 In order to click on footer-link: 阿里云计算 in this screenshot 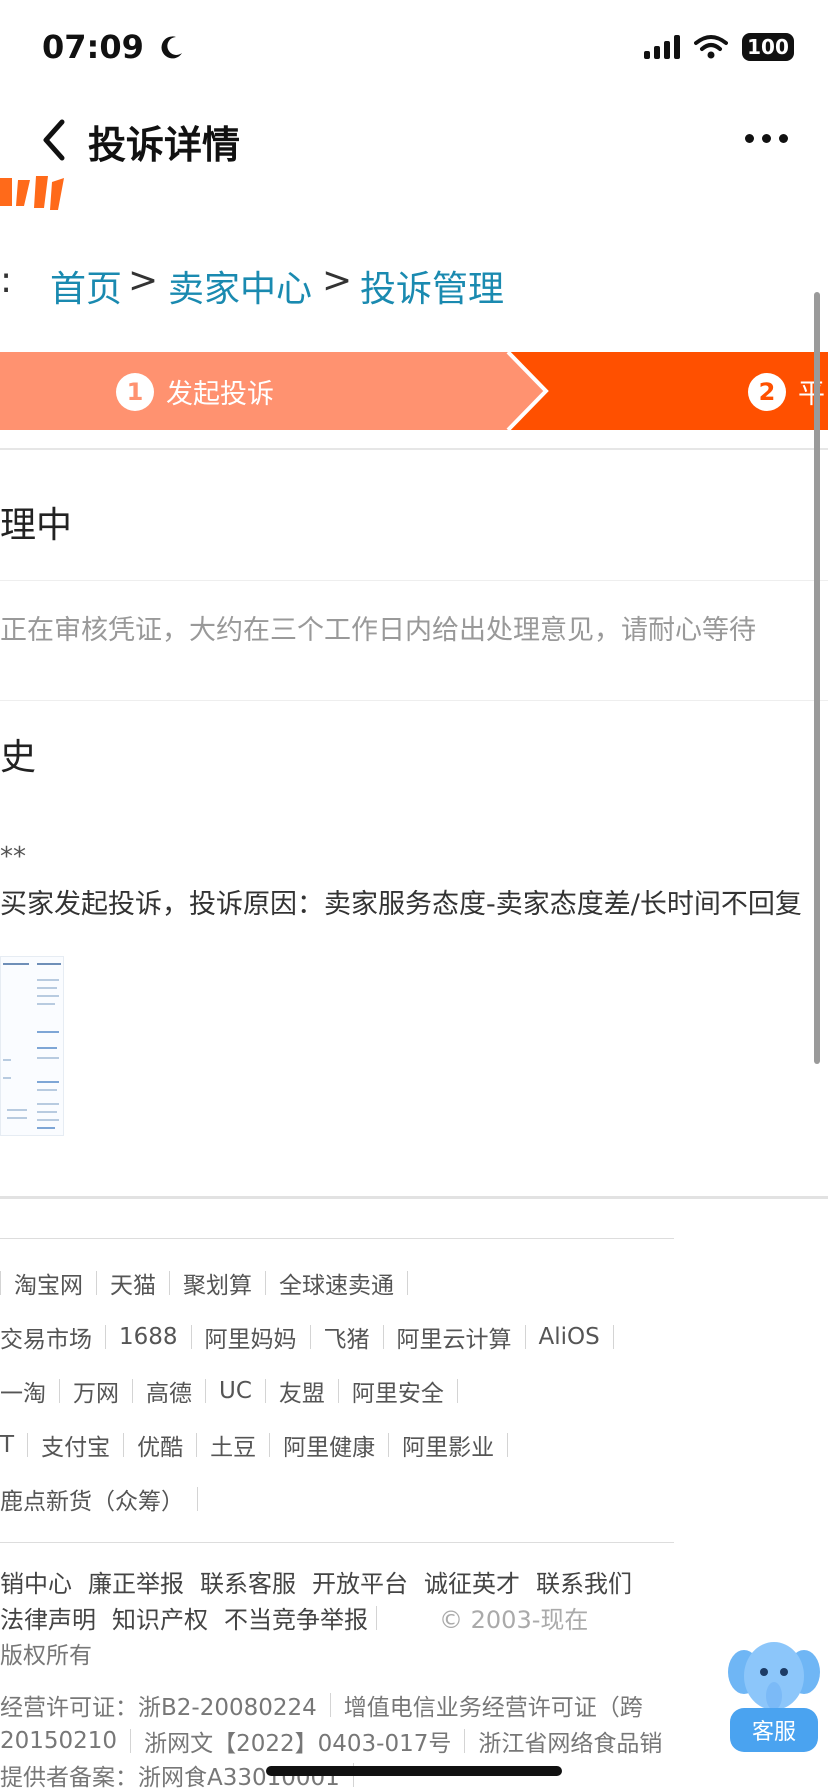, I will do `click(454, 1337)`.